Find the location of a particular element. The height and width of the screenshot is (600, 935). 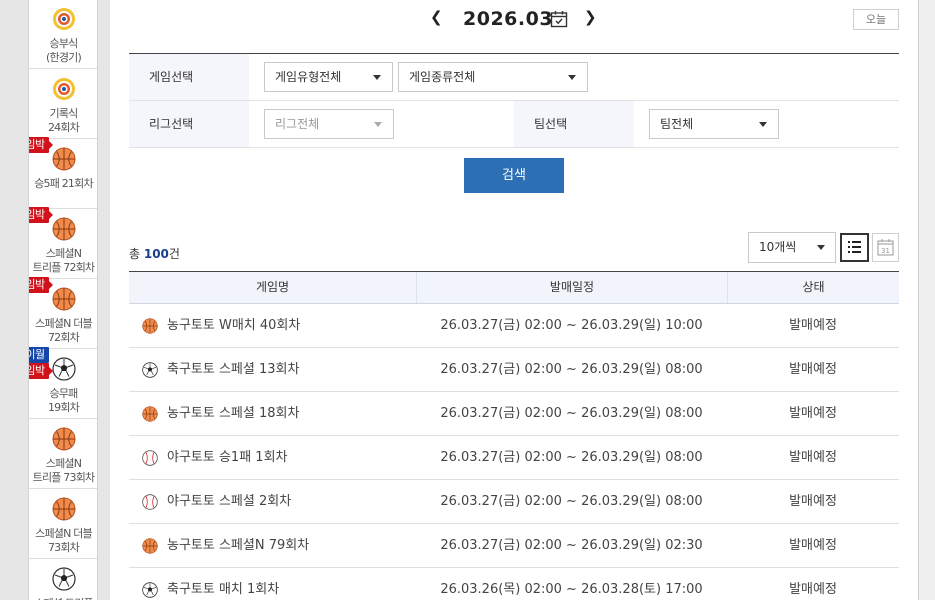

league-value: 리그전체 is located at coordinates (297, 124).